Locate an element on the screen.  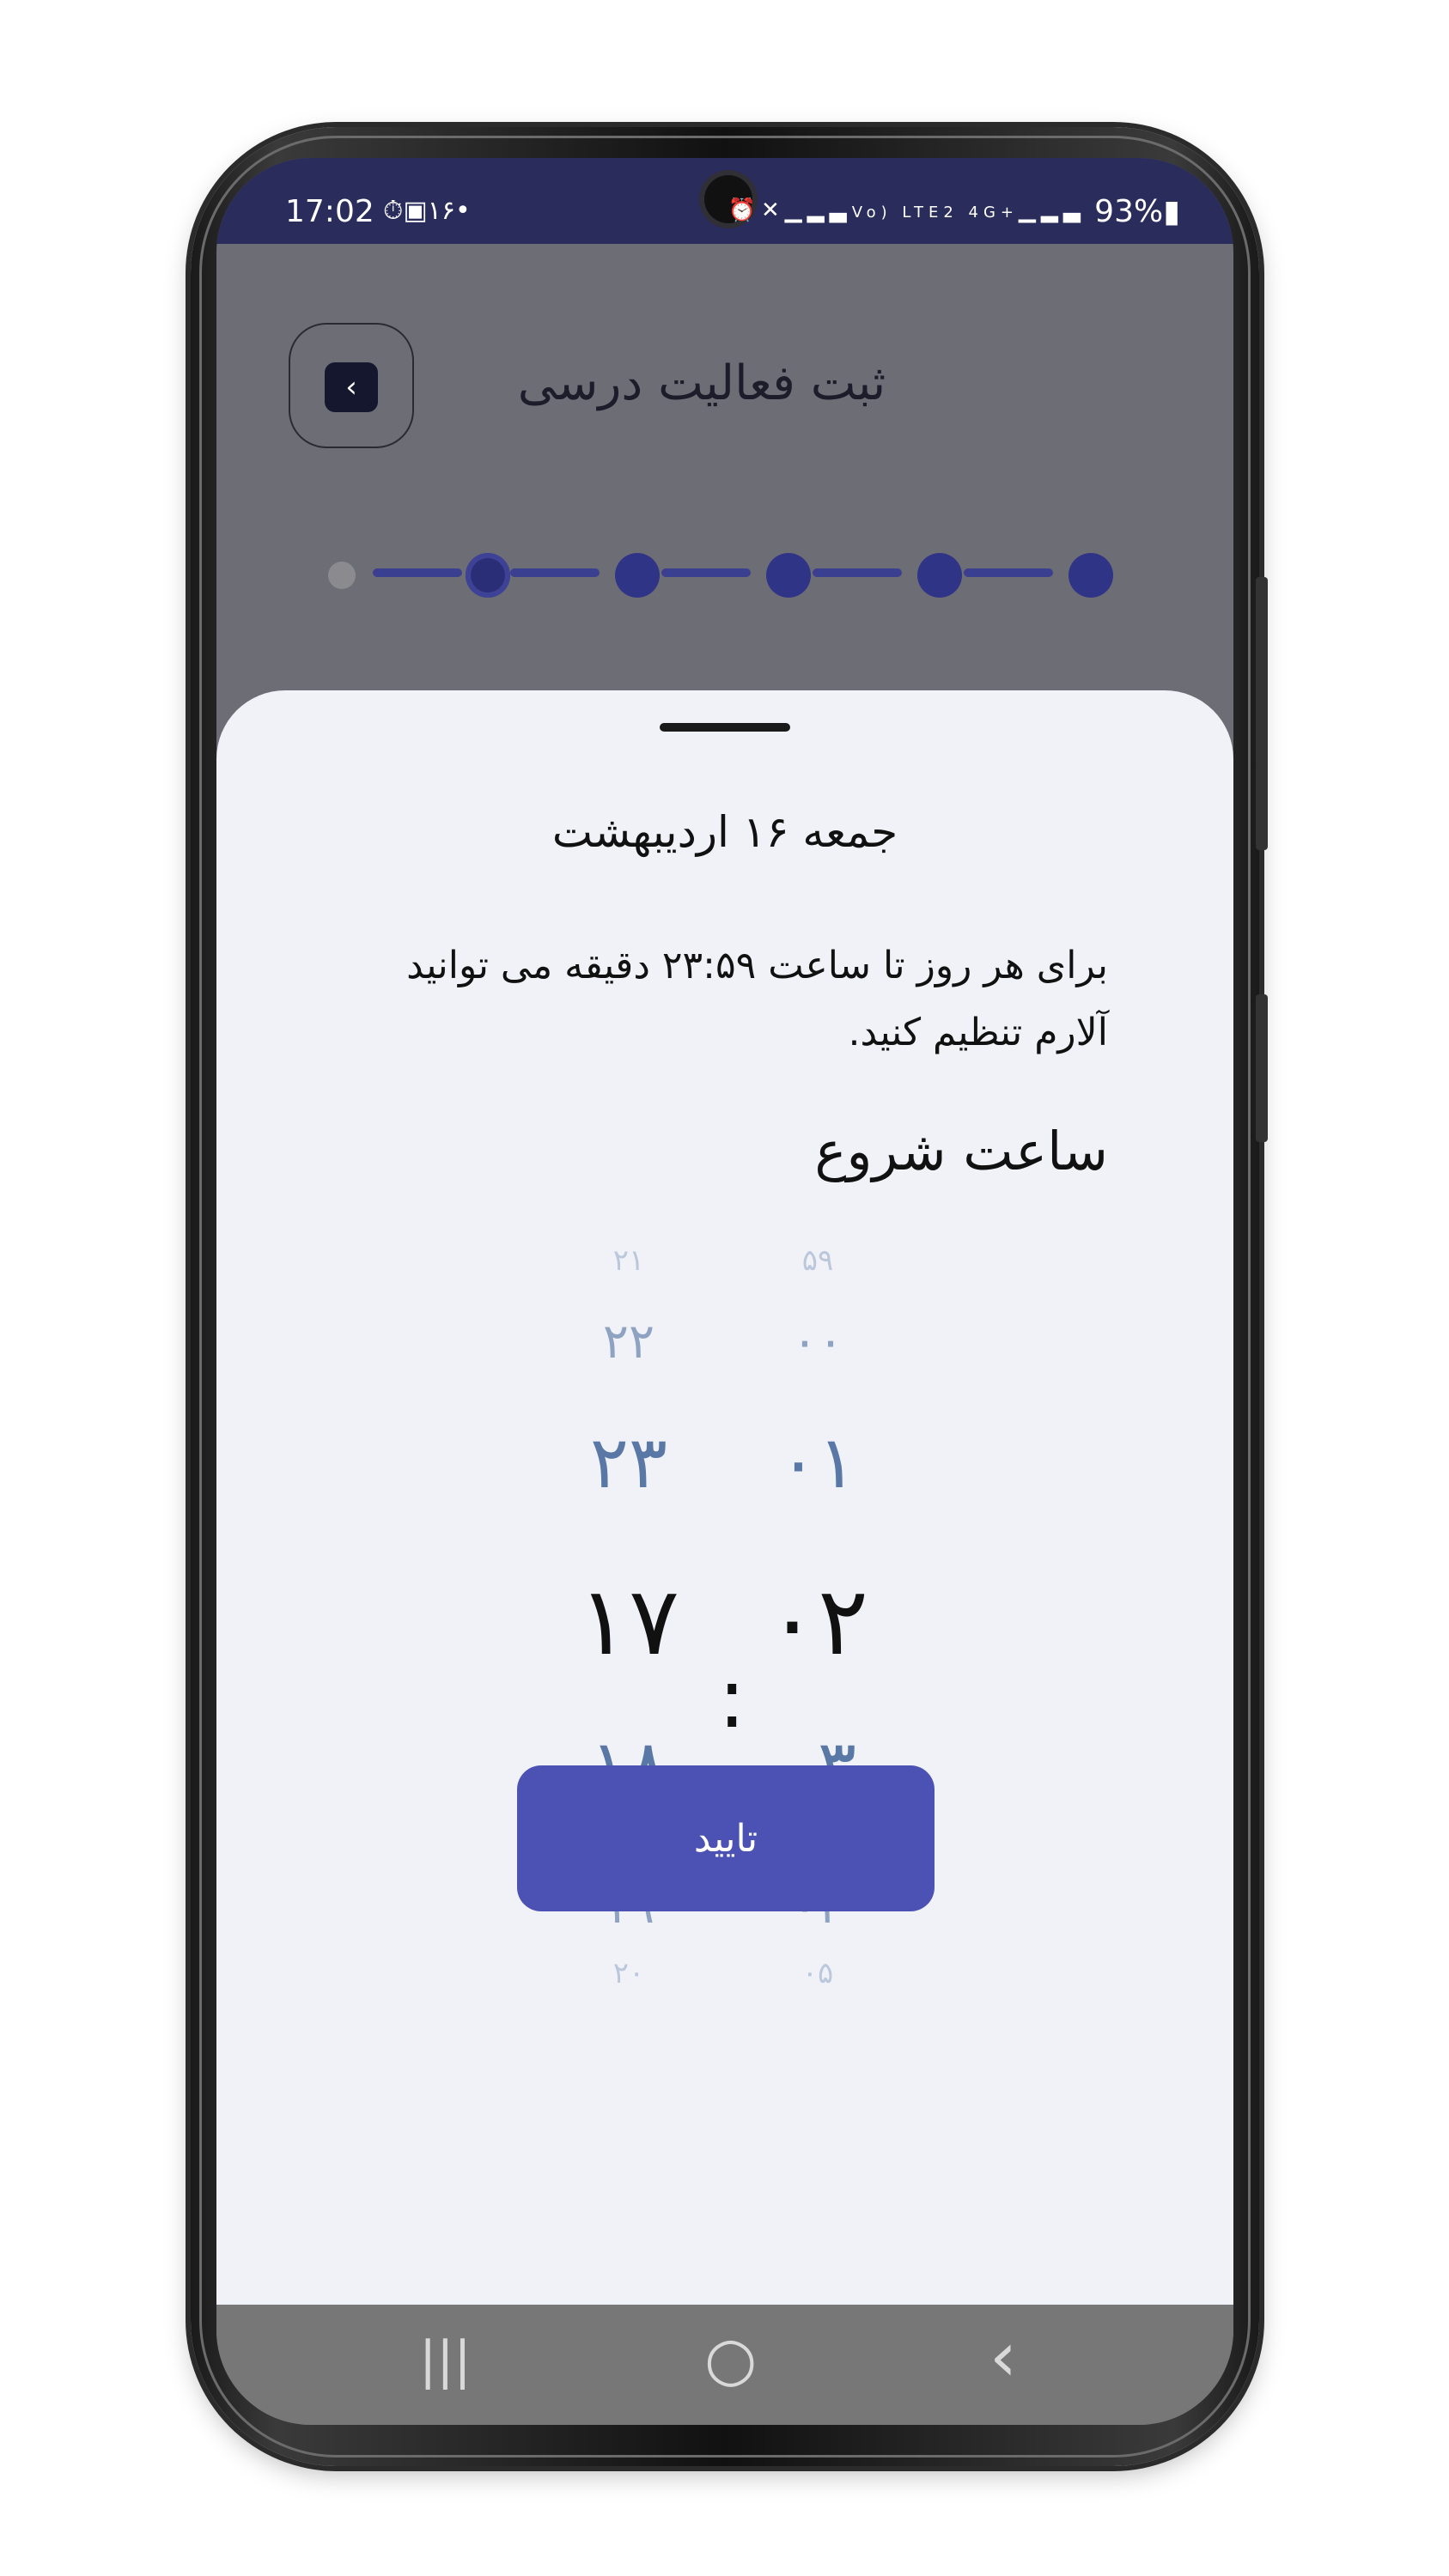
hour-option: ۲۱ is located at coordinates (629, 1261).